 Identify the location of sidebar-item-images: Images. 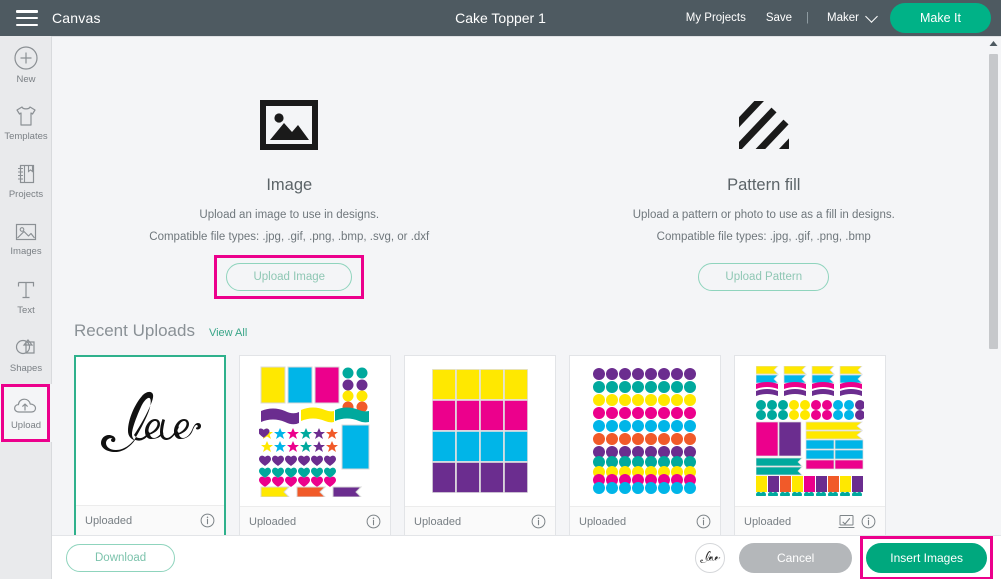
(26, 239).